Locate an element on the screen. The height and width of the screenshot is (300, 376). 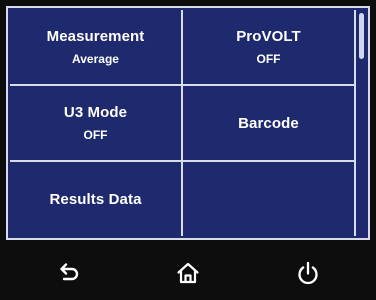
home-button is located at coordinates (188, 273).